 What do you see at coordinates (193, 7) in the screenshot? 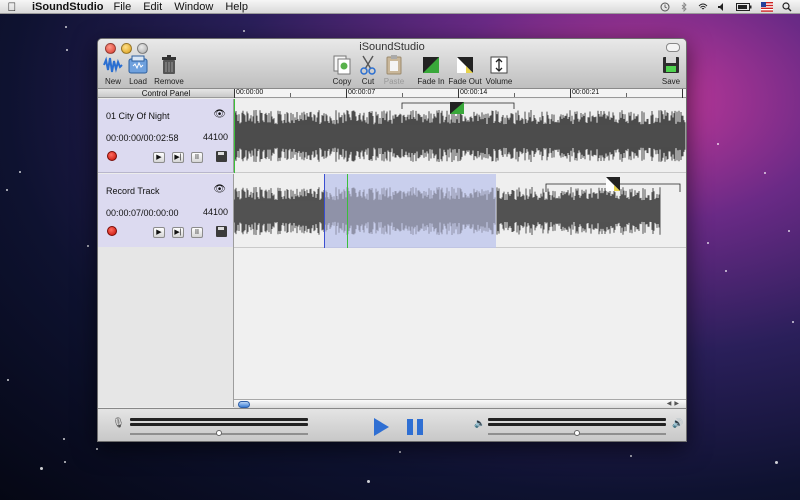
I see `menu-window: Window` at bounding box center [193, 7].